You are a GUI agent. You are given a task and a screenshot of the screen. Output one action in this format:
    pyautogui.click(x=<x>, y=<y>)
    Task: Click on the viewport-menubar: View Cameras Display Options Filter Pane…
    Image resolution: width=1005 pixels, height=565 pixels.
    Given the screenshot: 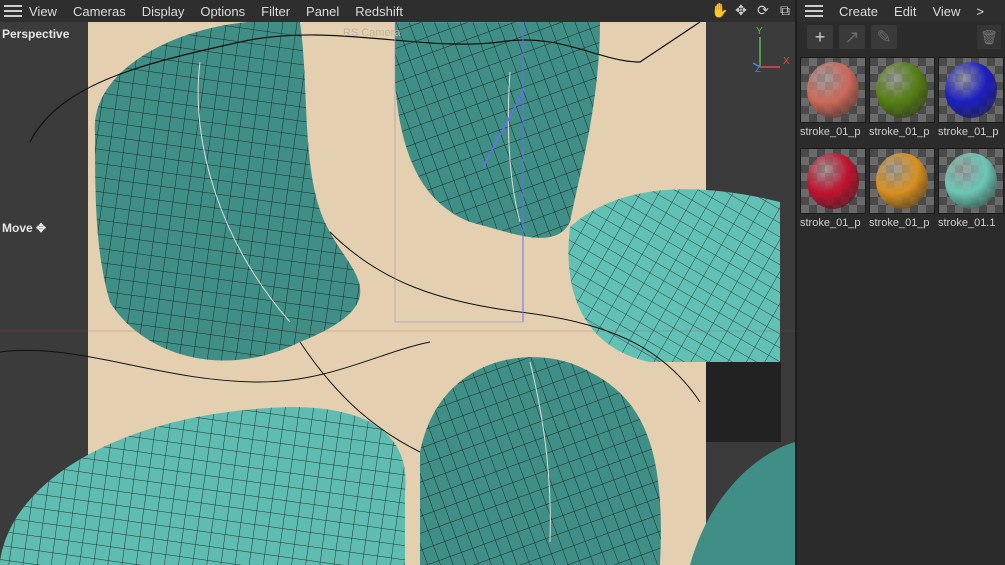 What is the action you would take?
    pyautogui.click(x=398, y=11)
    